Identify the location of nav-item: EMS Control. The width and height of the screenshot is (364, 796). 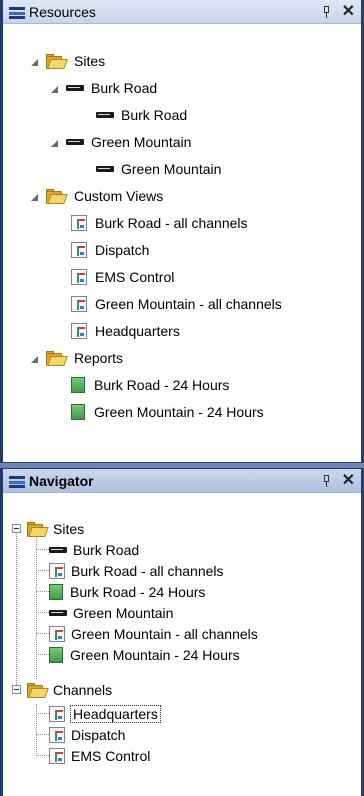
(99, 755).